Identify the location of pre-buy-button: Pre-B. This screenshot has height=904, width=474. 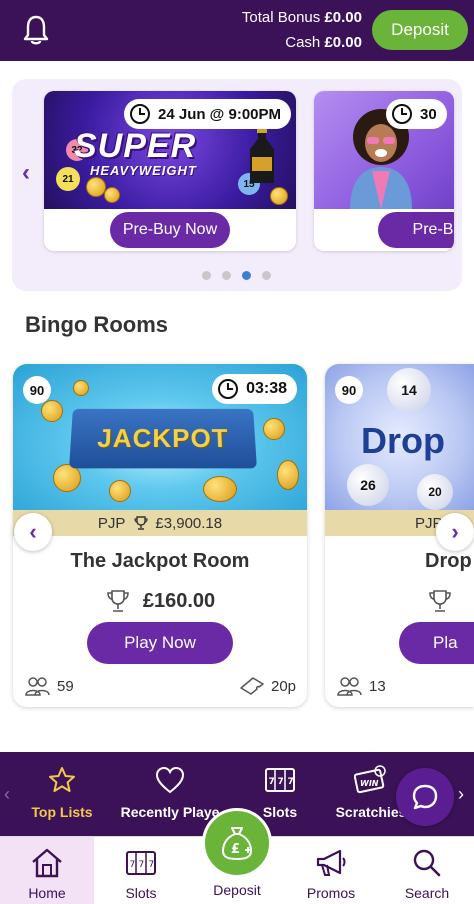
(416, 230).